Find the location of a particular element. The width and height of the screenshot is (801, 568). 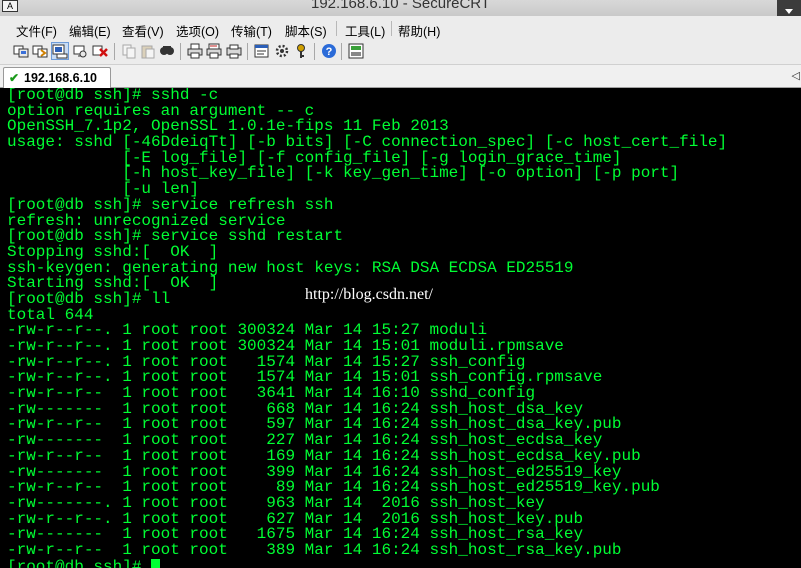

menu-view: 查看(V) is located at coordinates (143, 30).